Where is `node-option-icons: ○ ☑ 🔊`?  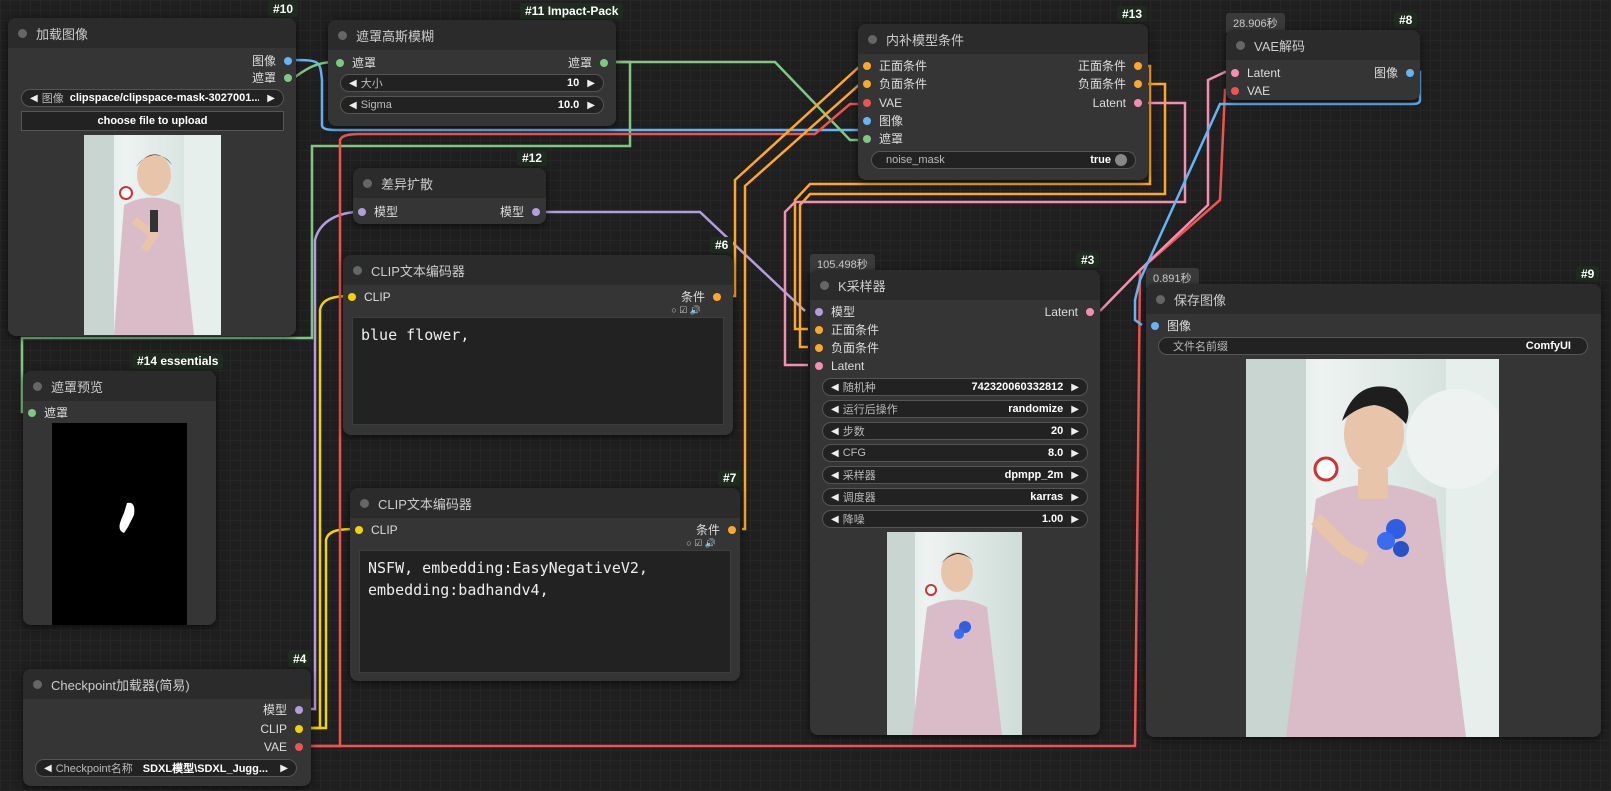 node-option-icons: ○ ☑ 🔊 is located at coordinates (701, 543).